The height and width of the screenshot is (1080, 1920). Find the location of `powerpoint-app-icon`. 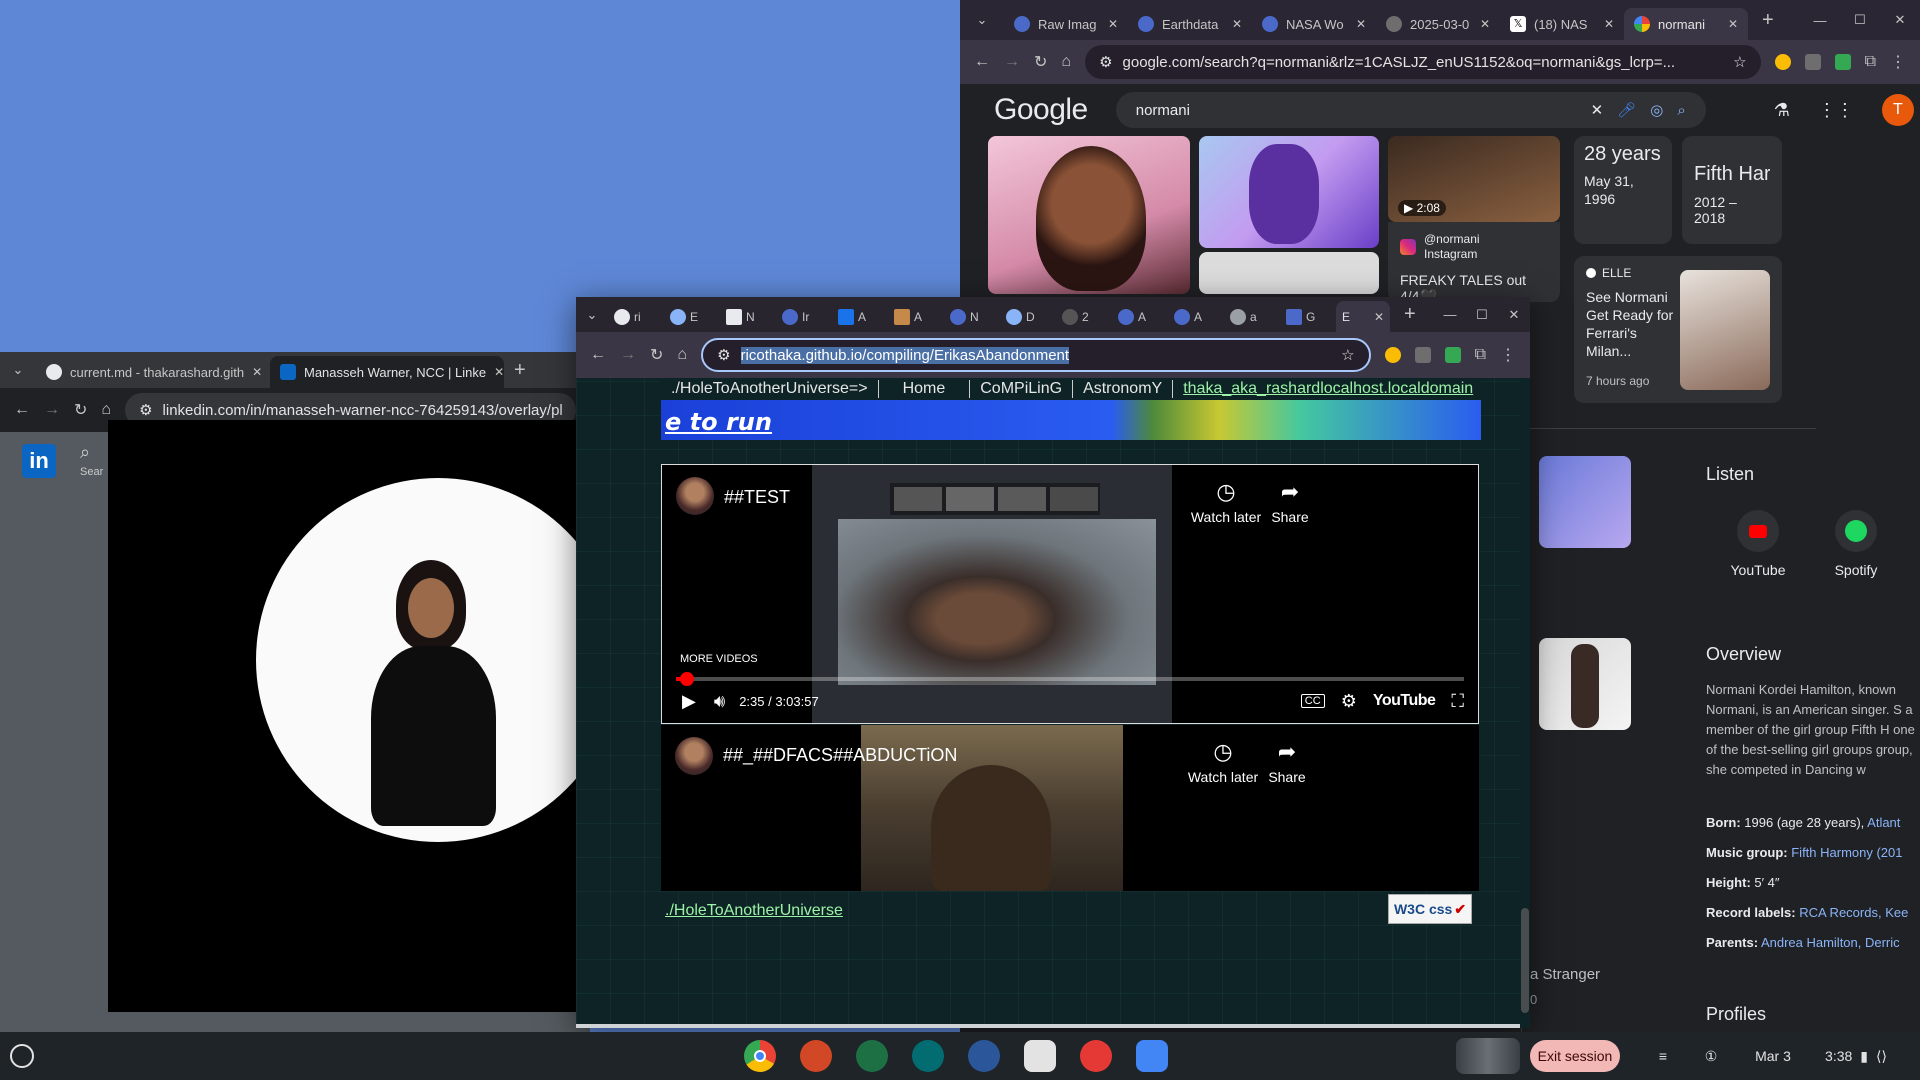

powerpoint-app-icon is located at coordinates (816, 1056).